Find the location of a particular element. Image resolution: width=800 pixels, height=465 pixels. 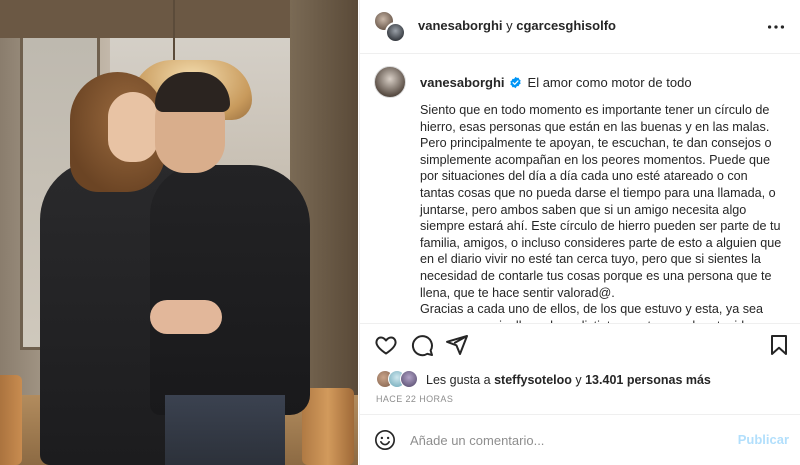

likes-user: steffysoteloo is located at coordinates (533, 380).